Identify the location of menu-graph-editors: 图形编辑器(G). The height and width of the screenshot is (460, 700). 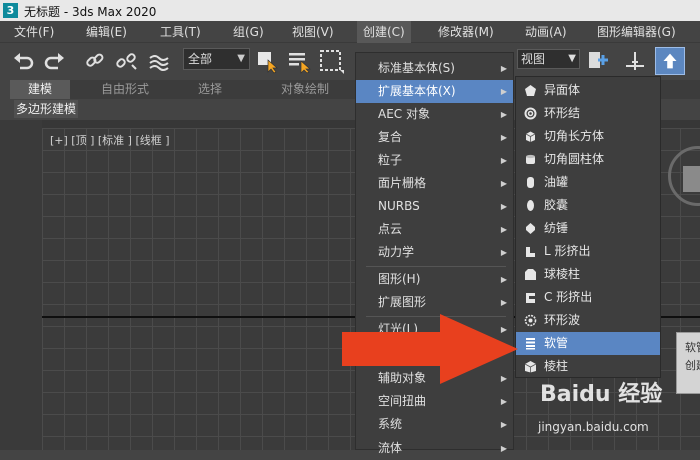
(636, 32).